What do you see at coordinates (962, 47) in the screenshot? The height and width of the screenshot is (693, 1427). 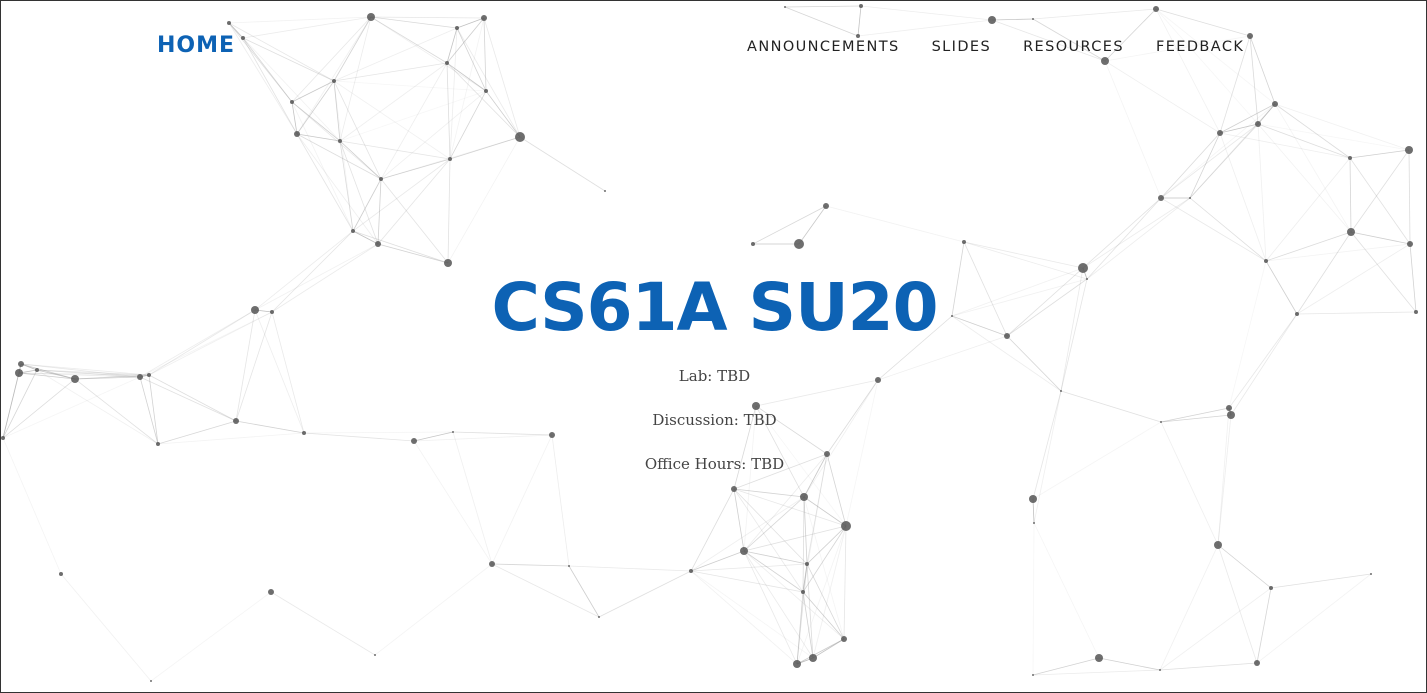 I see `nav-link-slides: SLIDES` at bounding box center [962, 47].